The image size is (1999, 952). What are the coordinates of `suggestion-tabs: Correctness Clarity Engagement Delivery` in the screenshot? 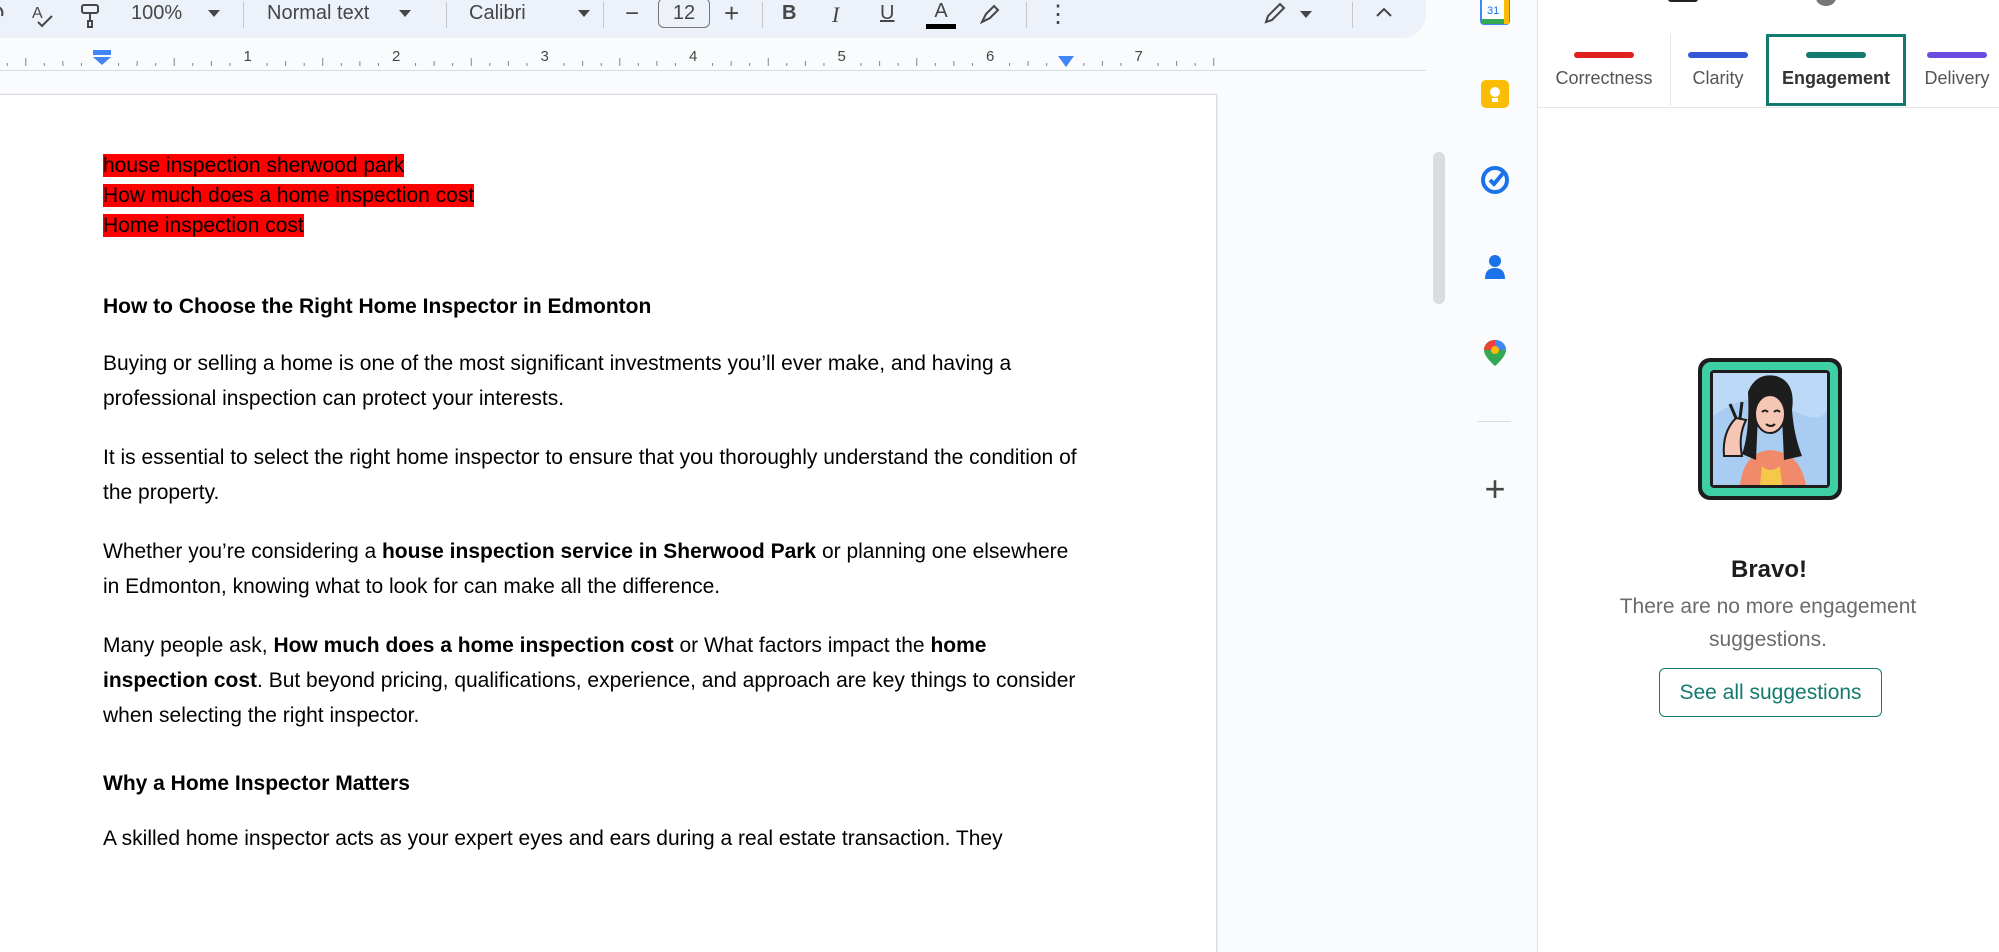 It's located at (1768, 71).